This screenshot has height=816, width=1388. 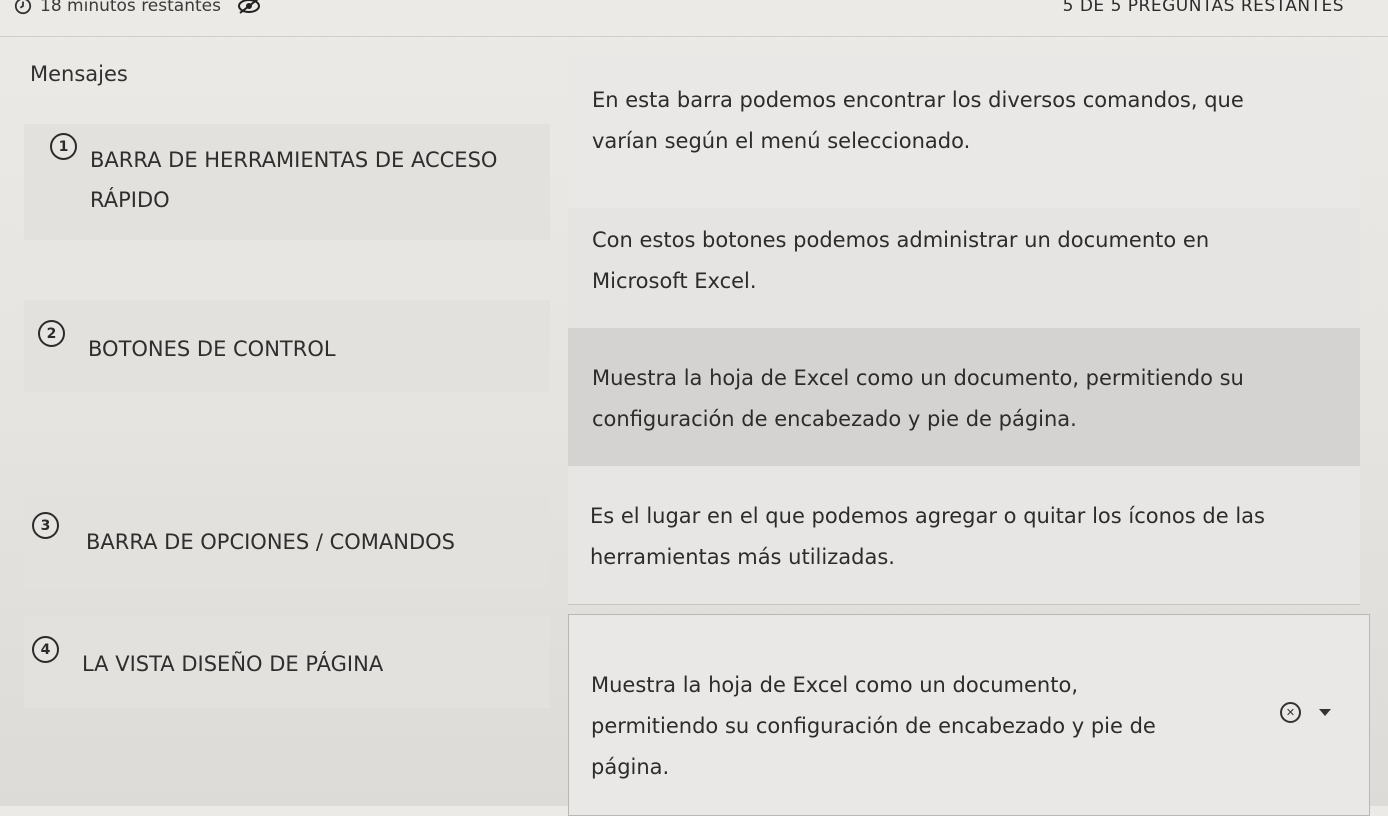 I want to click on section-title: Mensajes, so click(x=79, y=74).